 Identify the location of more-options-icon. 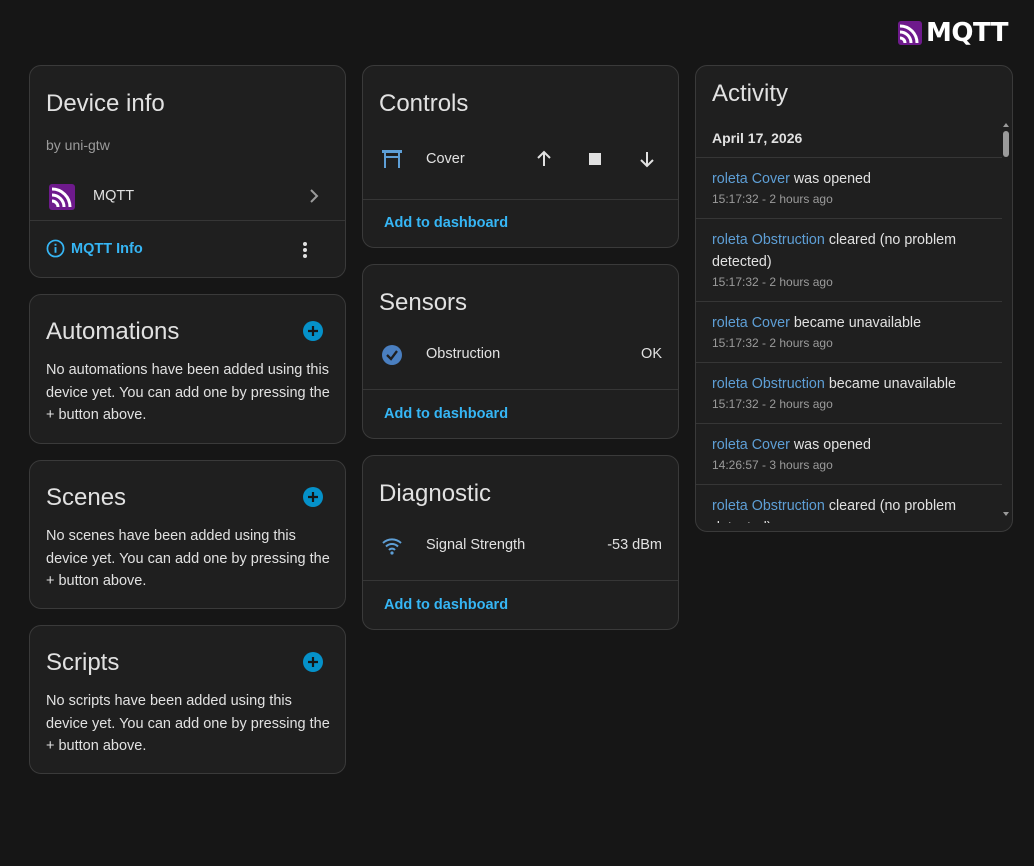
(305, 250).